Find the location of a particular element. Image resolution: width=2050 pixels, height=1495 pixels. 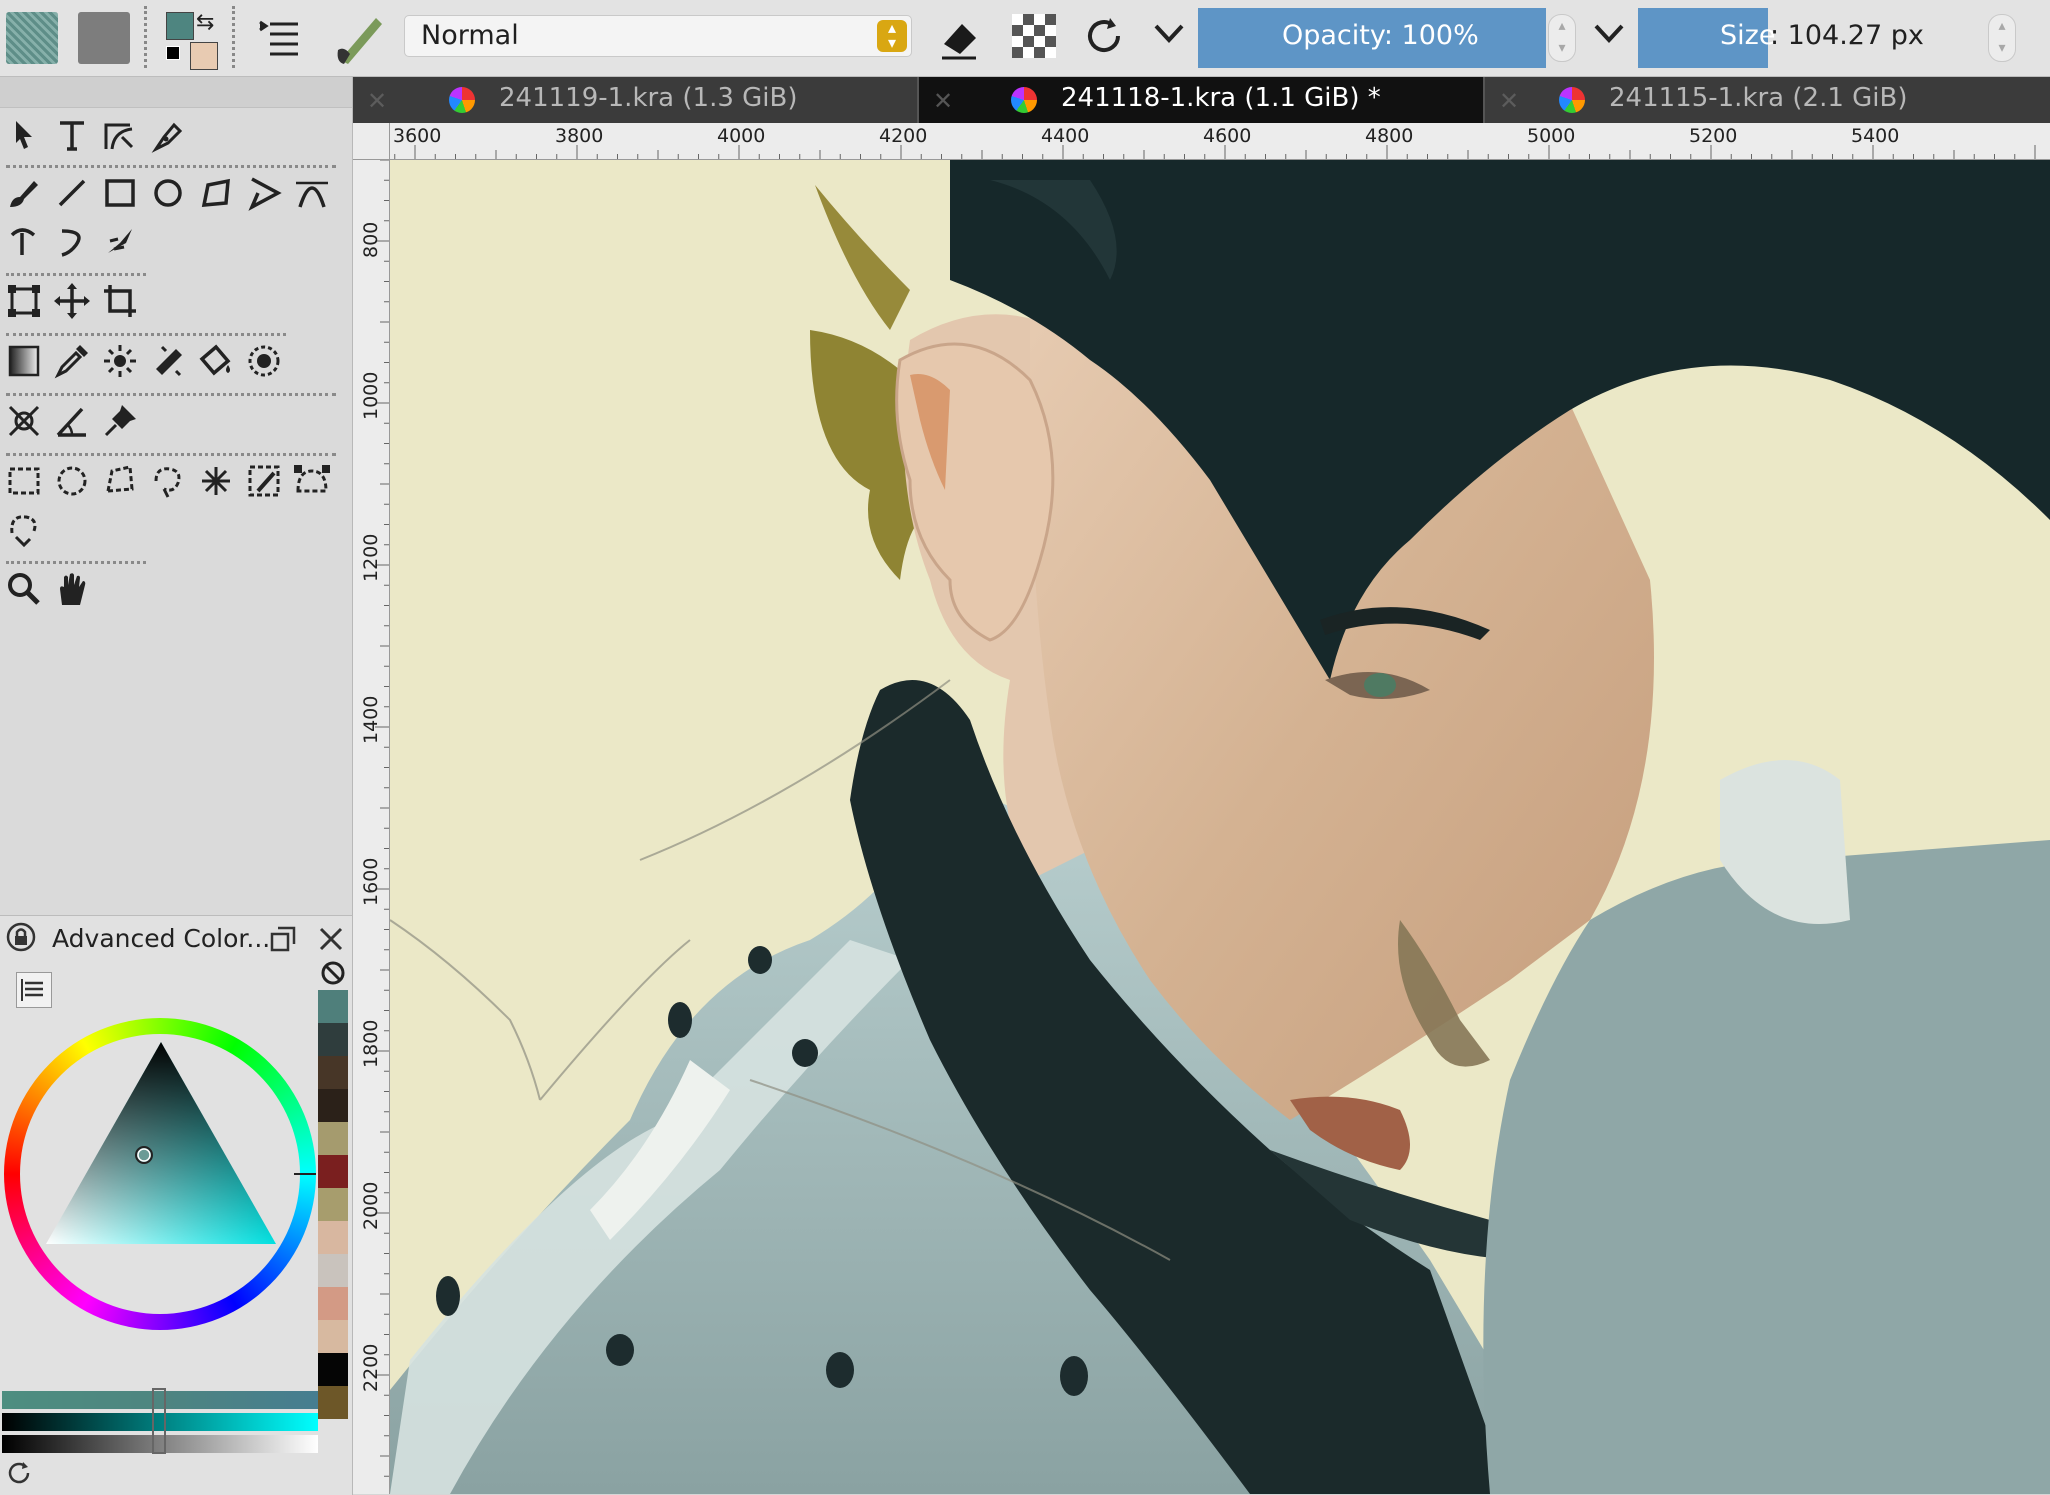

smart-patch-icon is located at coordinates (168, 361).